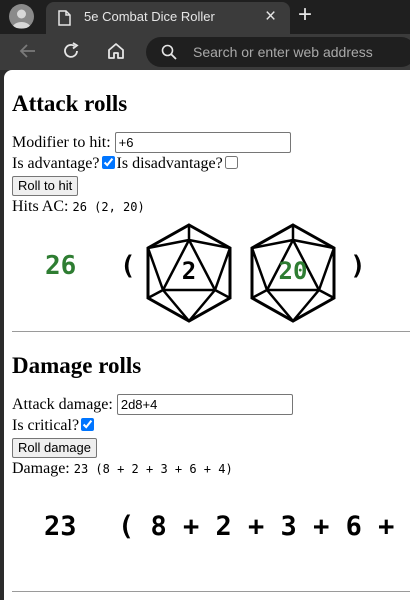  What do you see at coordinates (70, 103) in the screenshot?
I see `attack-heading: Attack rolls` at bounding box center [70, 103].